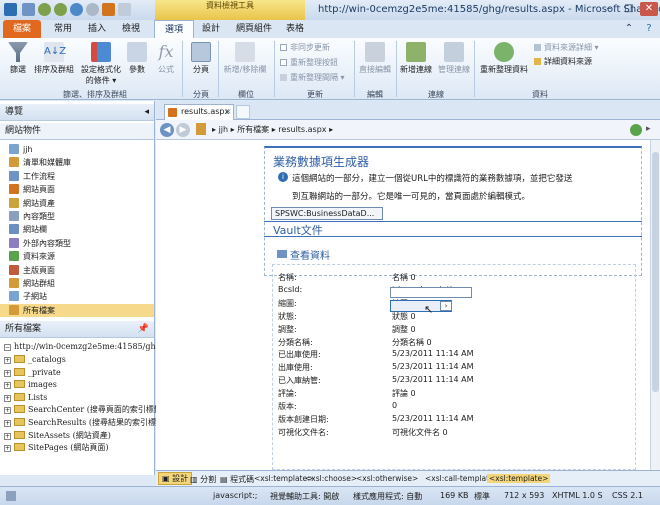 Image resolution: width=660 pixels, height=505 pixels. Describe the element at coordinates (254, 29) in the screenshot. I see `tab-web-part: 網頁組件` at that location.